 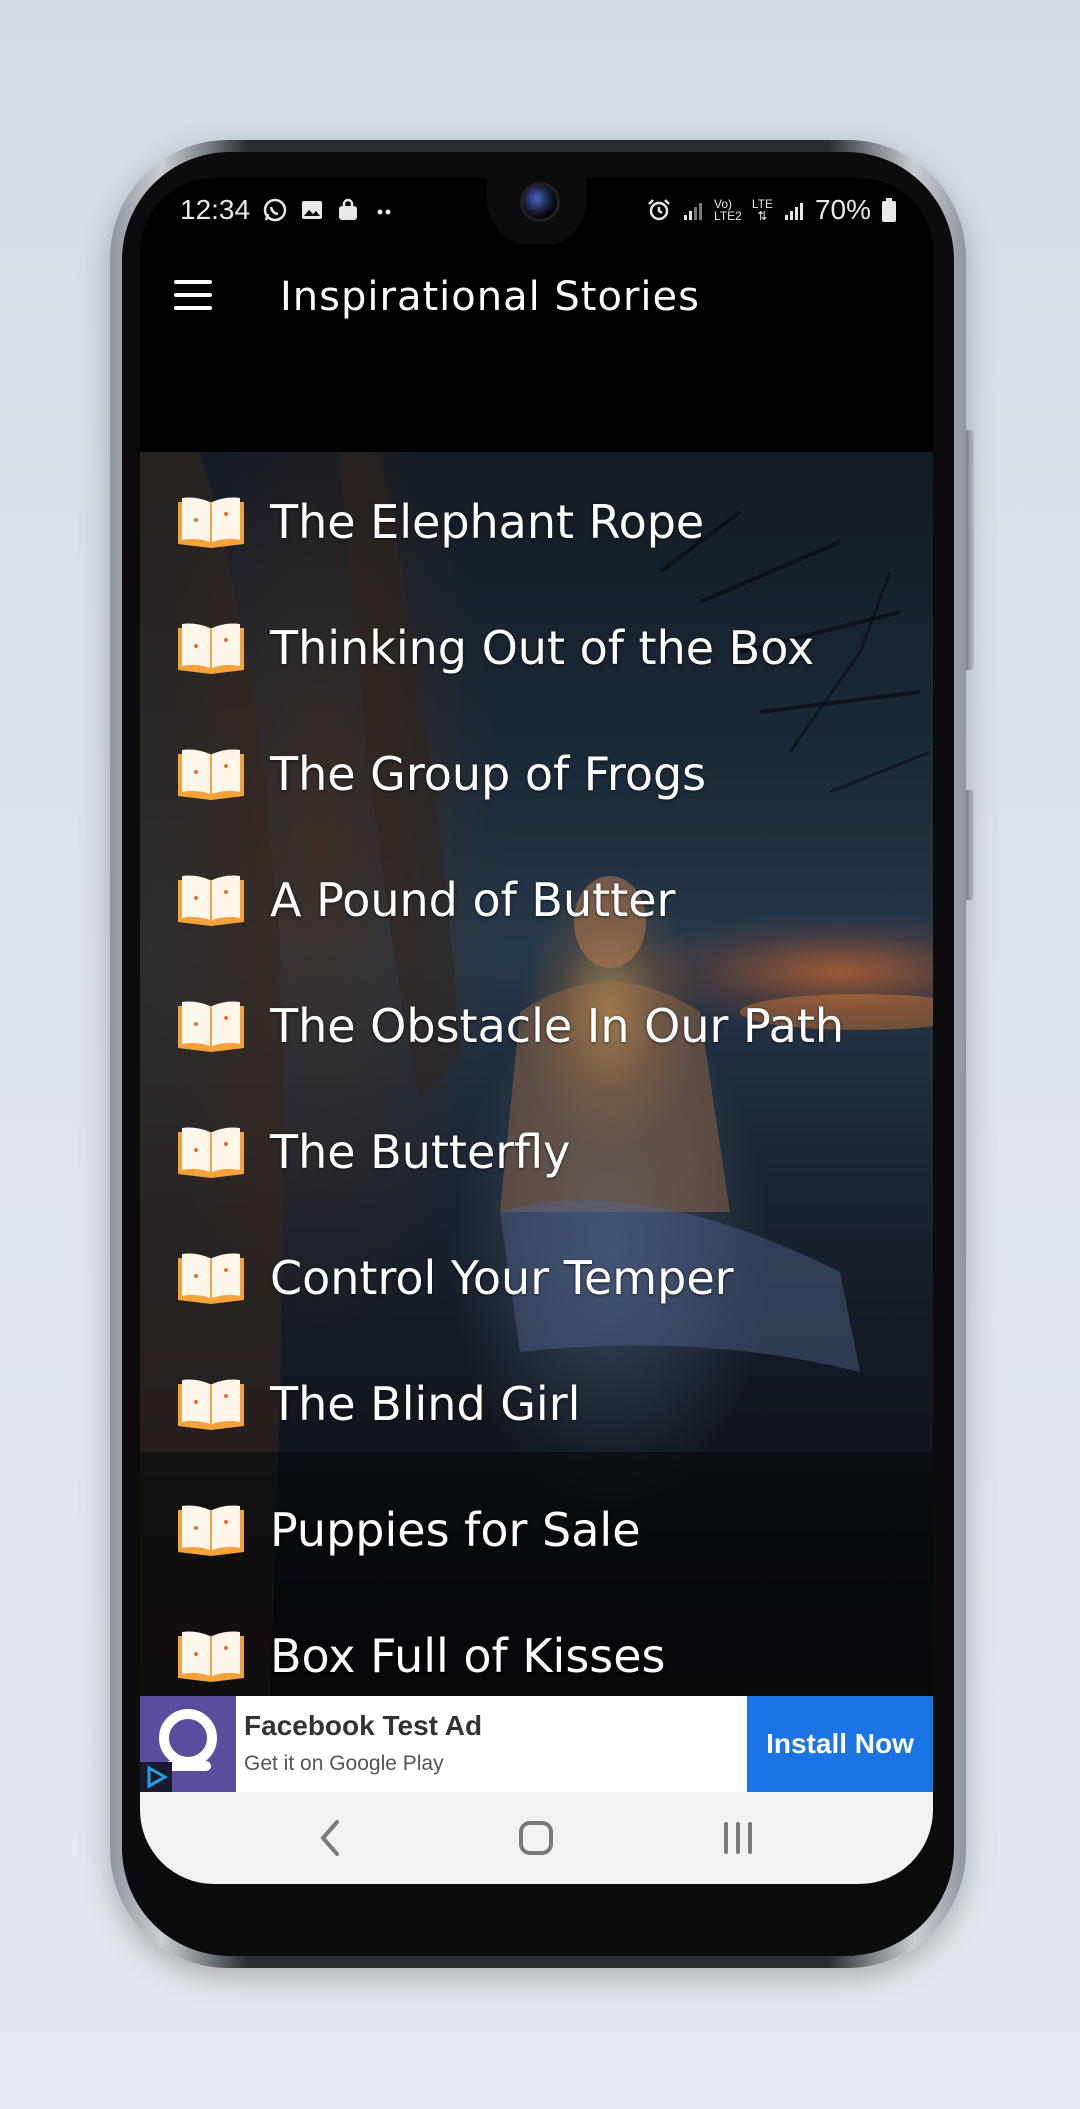 I want to click on story-title: The Obstacle In Our Path, so click(x=557, y=1026).